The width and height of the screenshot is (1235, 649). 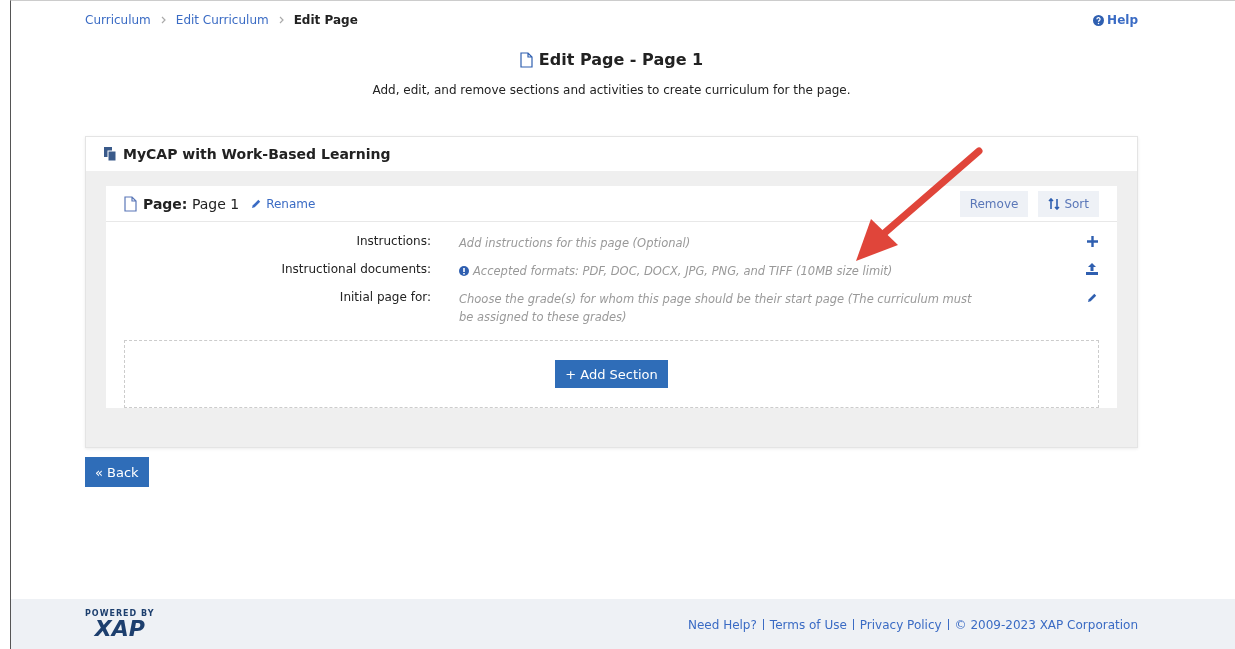 I want to click on add-button, so click(x=1092, y=241).